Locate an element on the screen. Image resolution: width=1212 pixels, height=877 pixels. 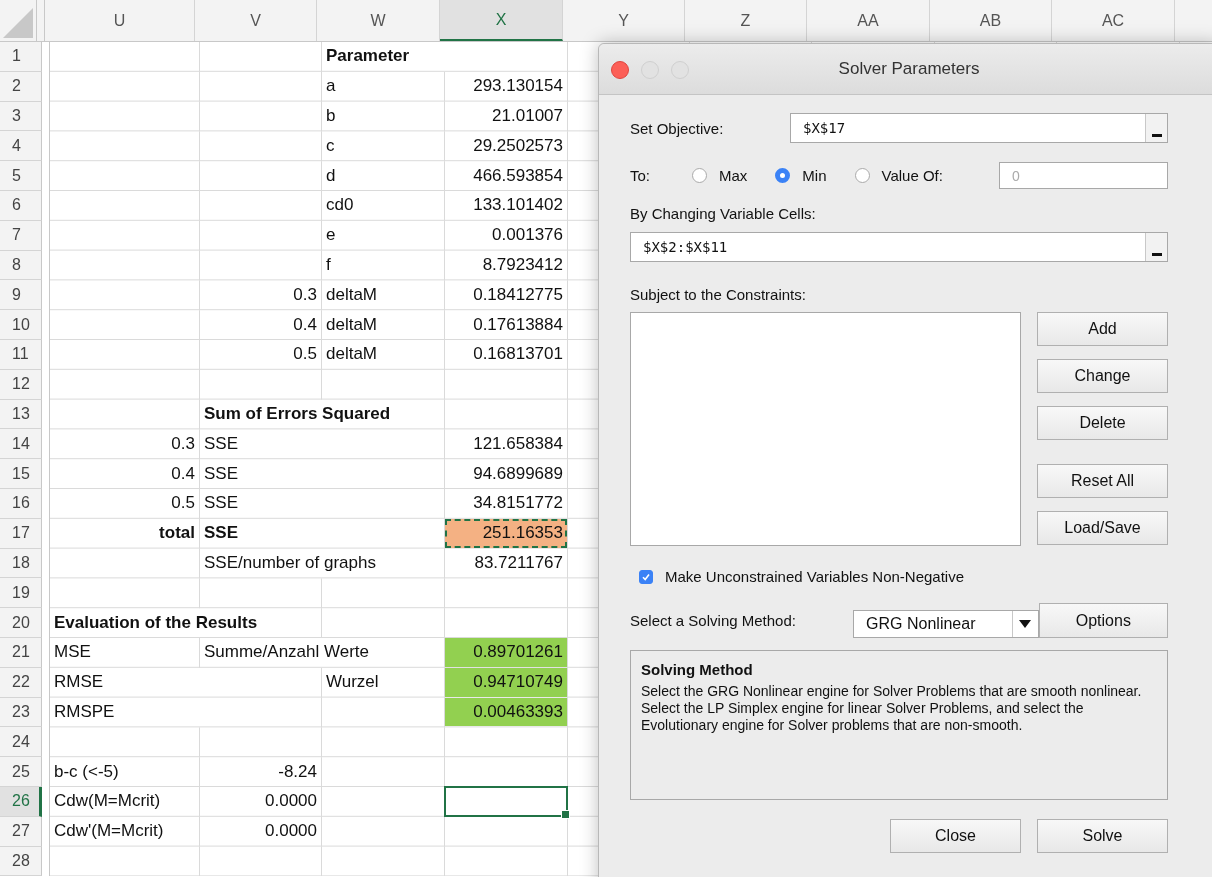
table-cell: Summe/Anzahl Werte is located at coordinates (322, 652).